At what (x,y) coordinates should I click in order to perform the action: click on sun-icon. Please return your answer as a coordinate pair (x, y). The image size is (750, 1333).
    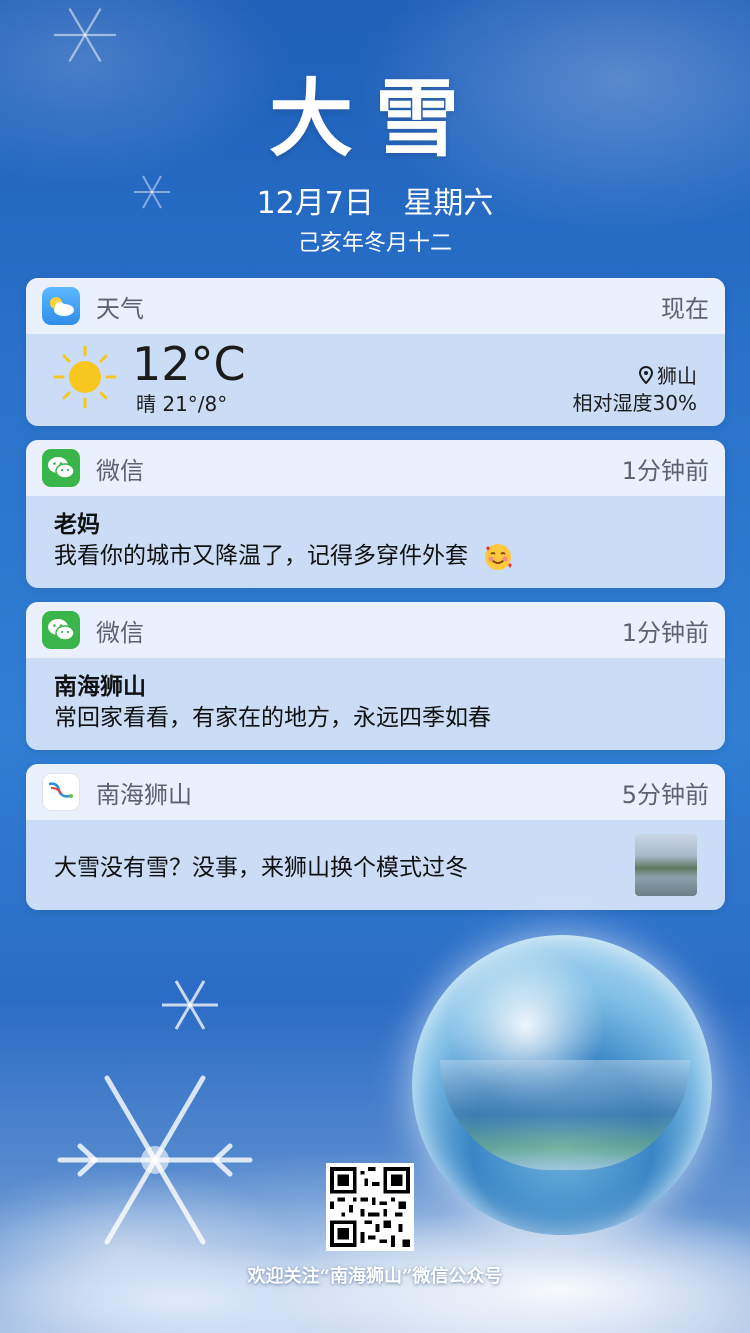
    Looking at the image, I should click on (85, 377).